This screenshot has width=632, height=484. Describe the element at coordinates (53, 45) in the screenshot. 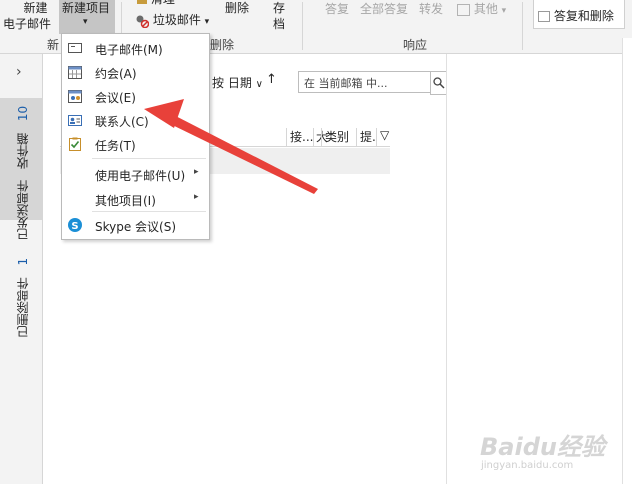

I see `new-group-label: 新` at that location.